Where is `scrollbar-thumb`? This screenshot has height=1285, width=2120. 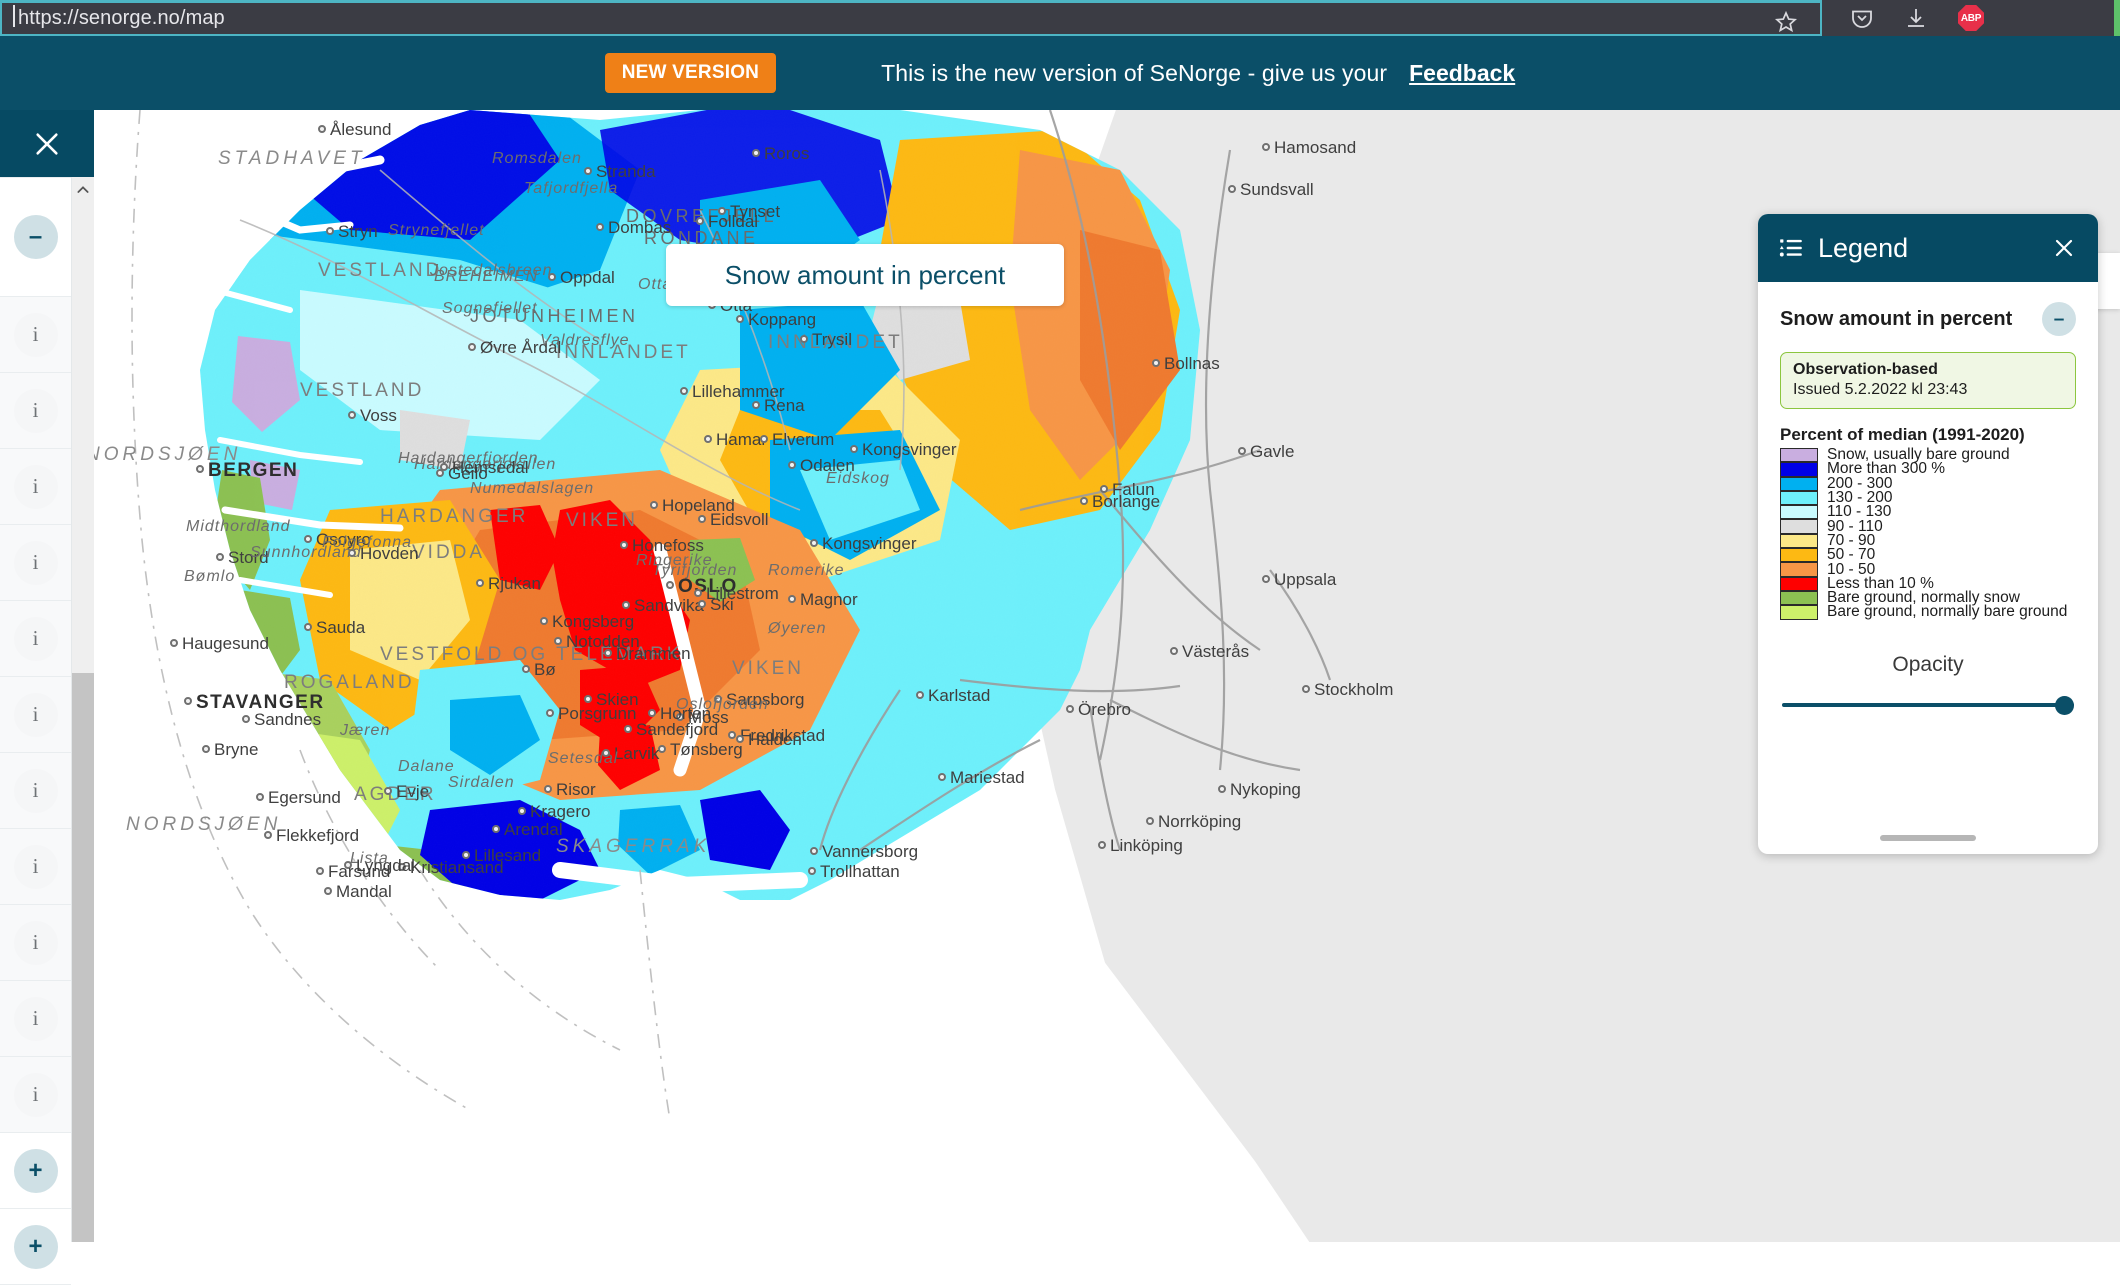 scrollbar-thumb is located at coordinates (83, 957).